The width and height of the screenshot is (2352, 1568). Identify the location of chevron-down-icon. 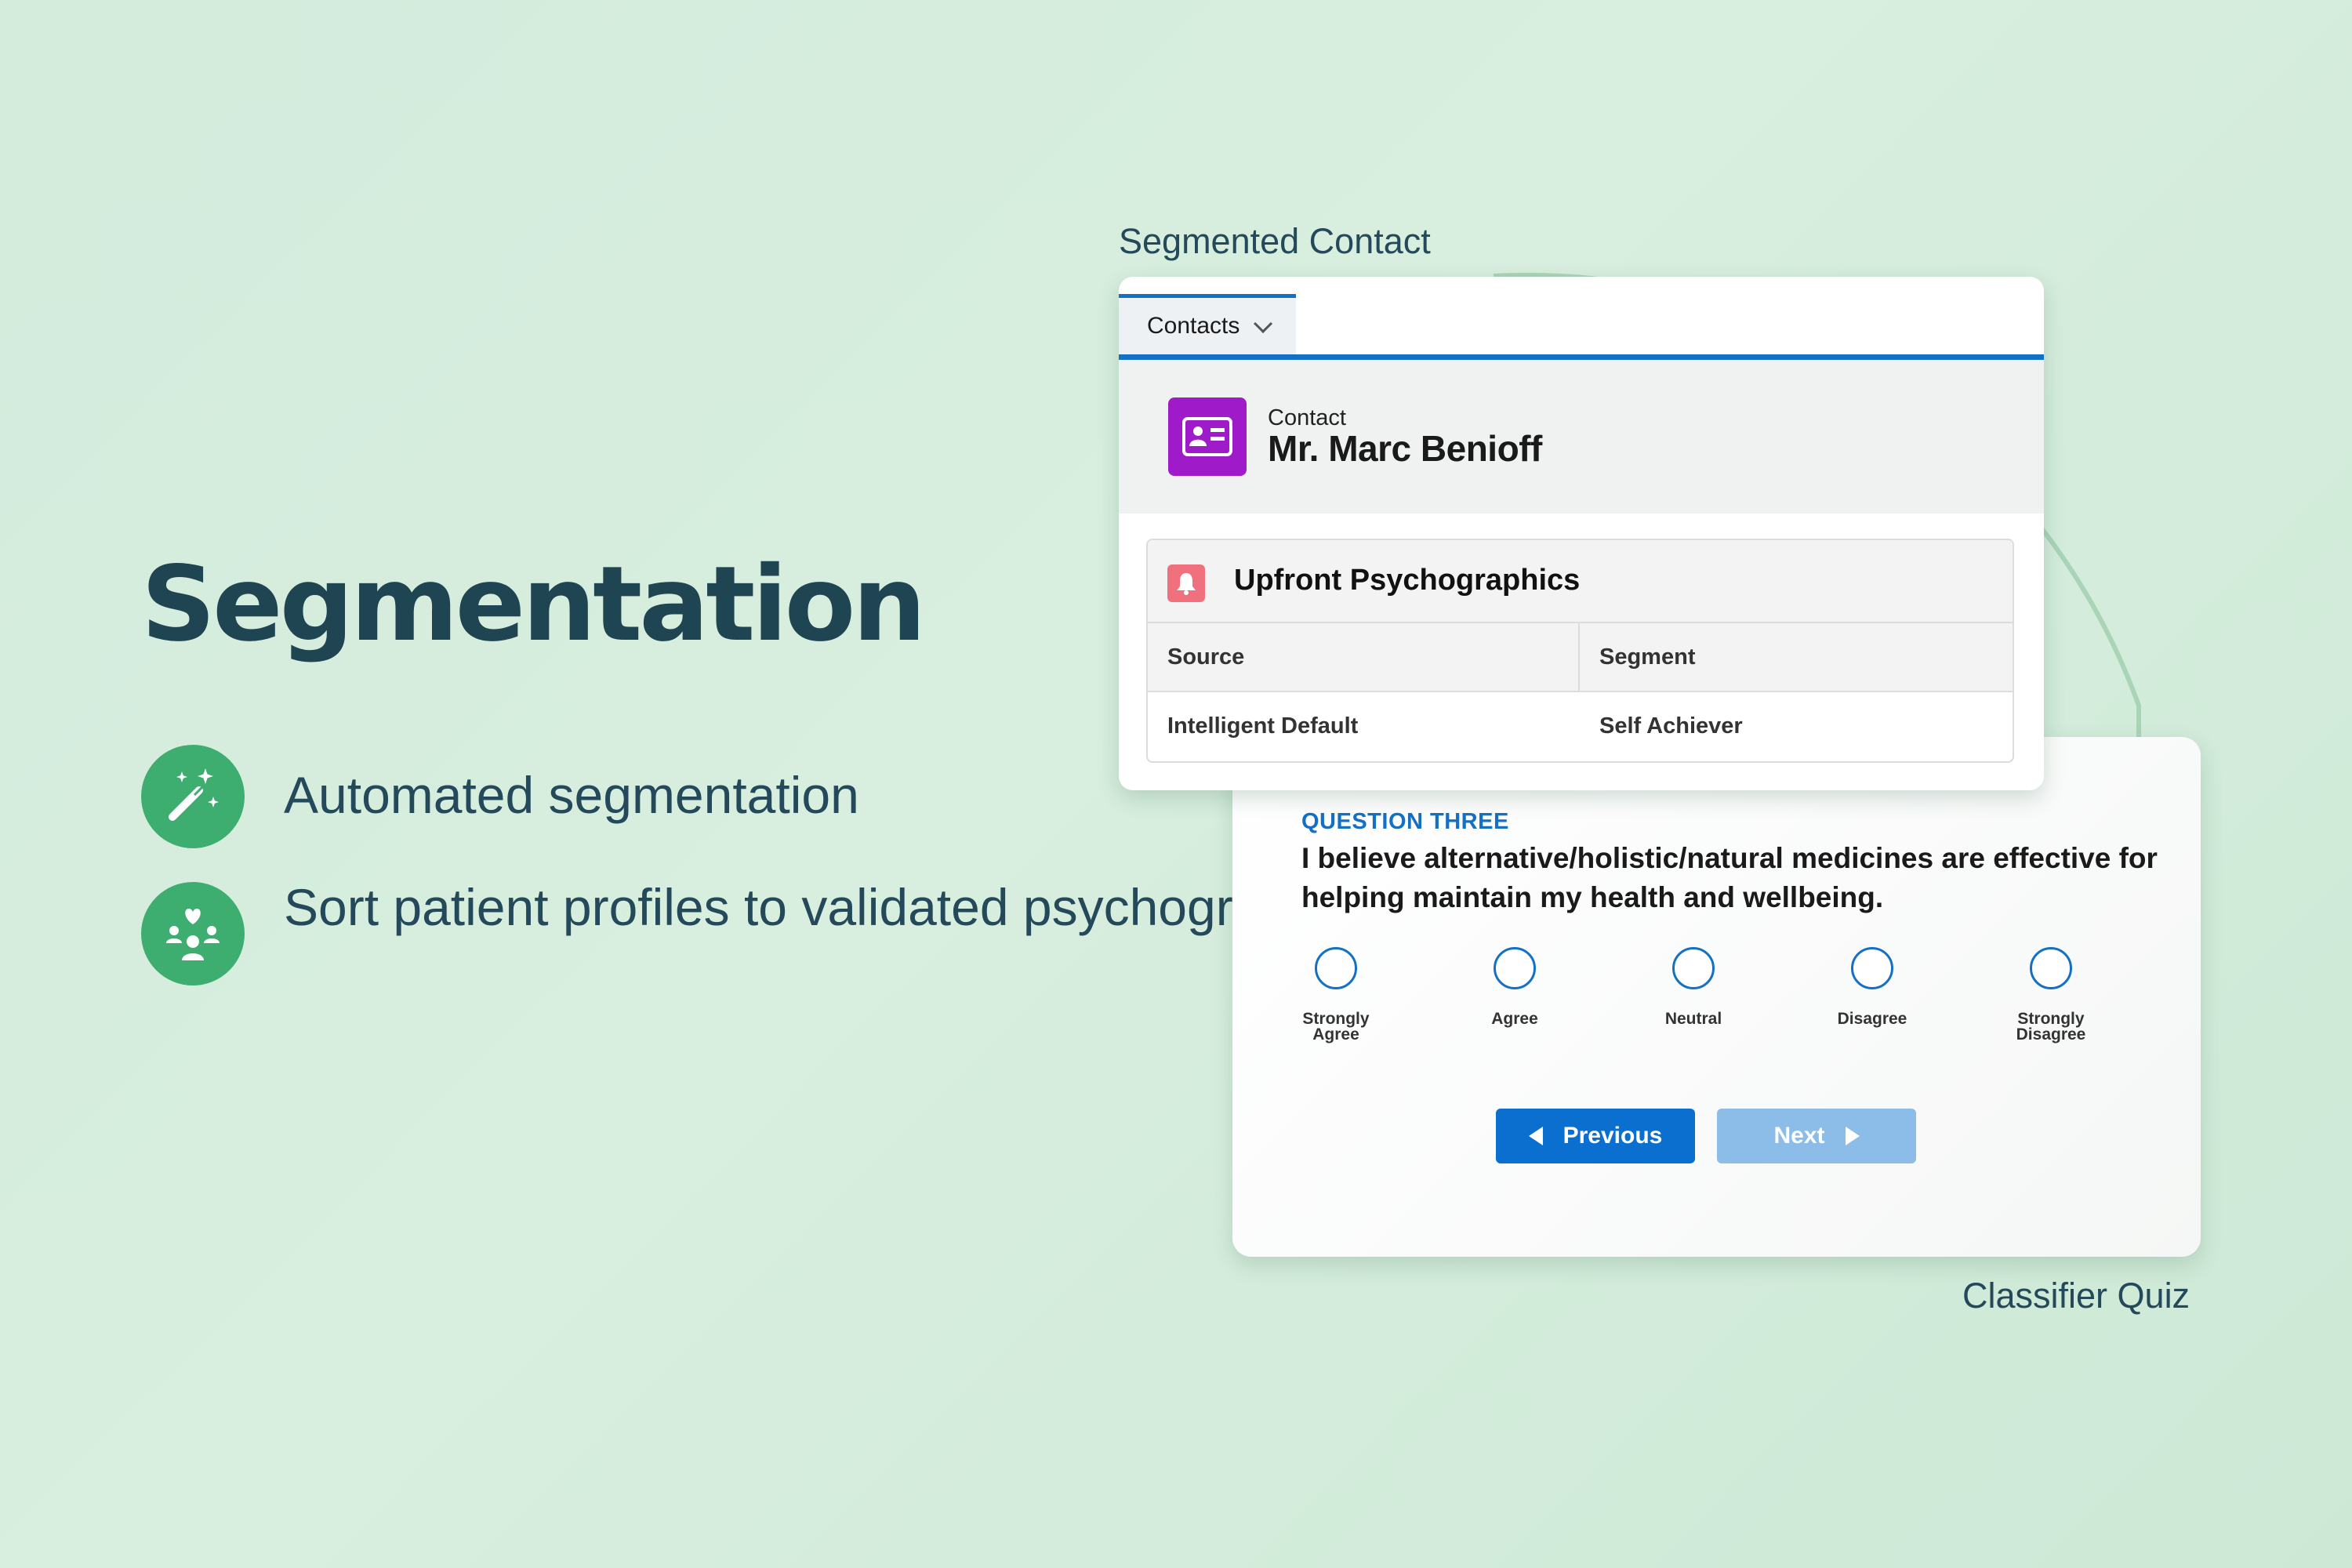
(1263, 323).